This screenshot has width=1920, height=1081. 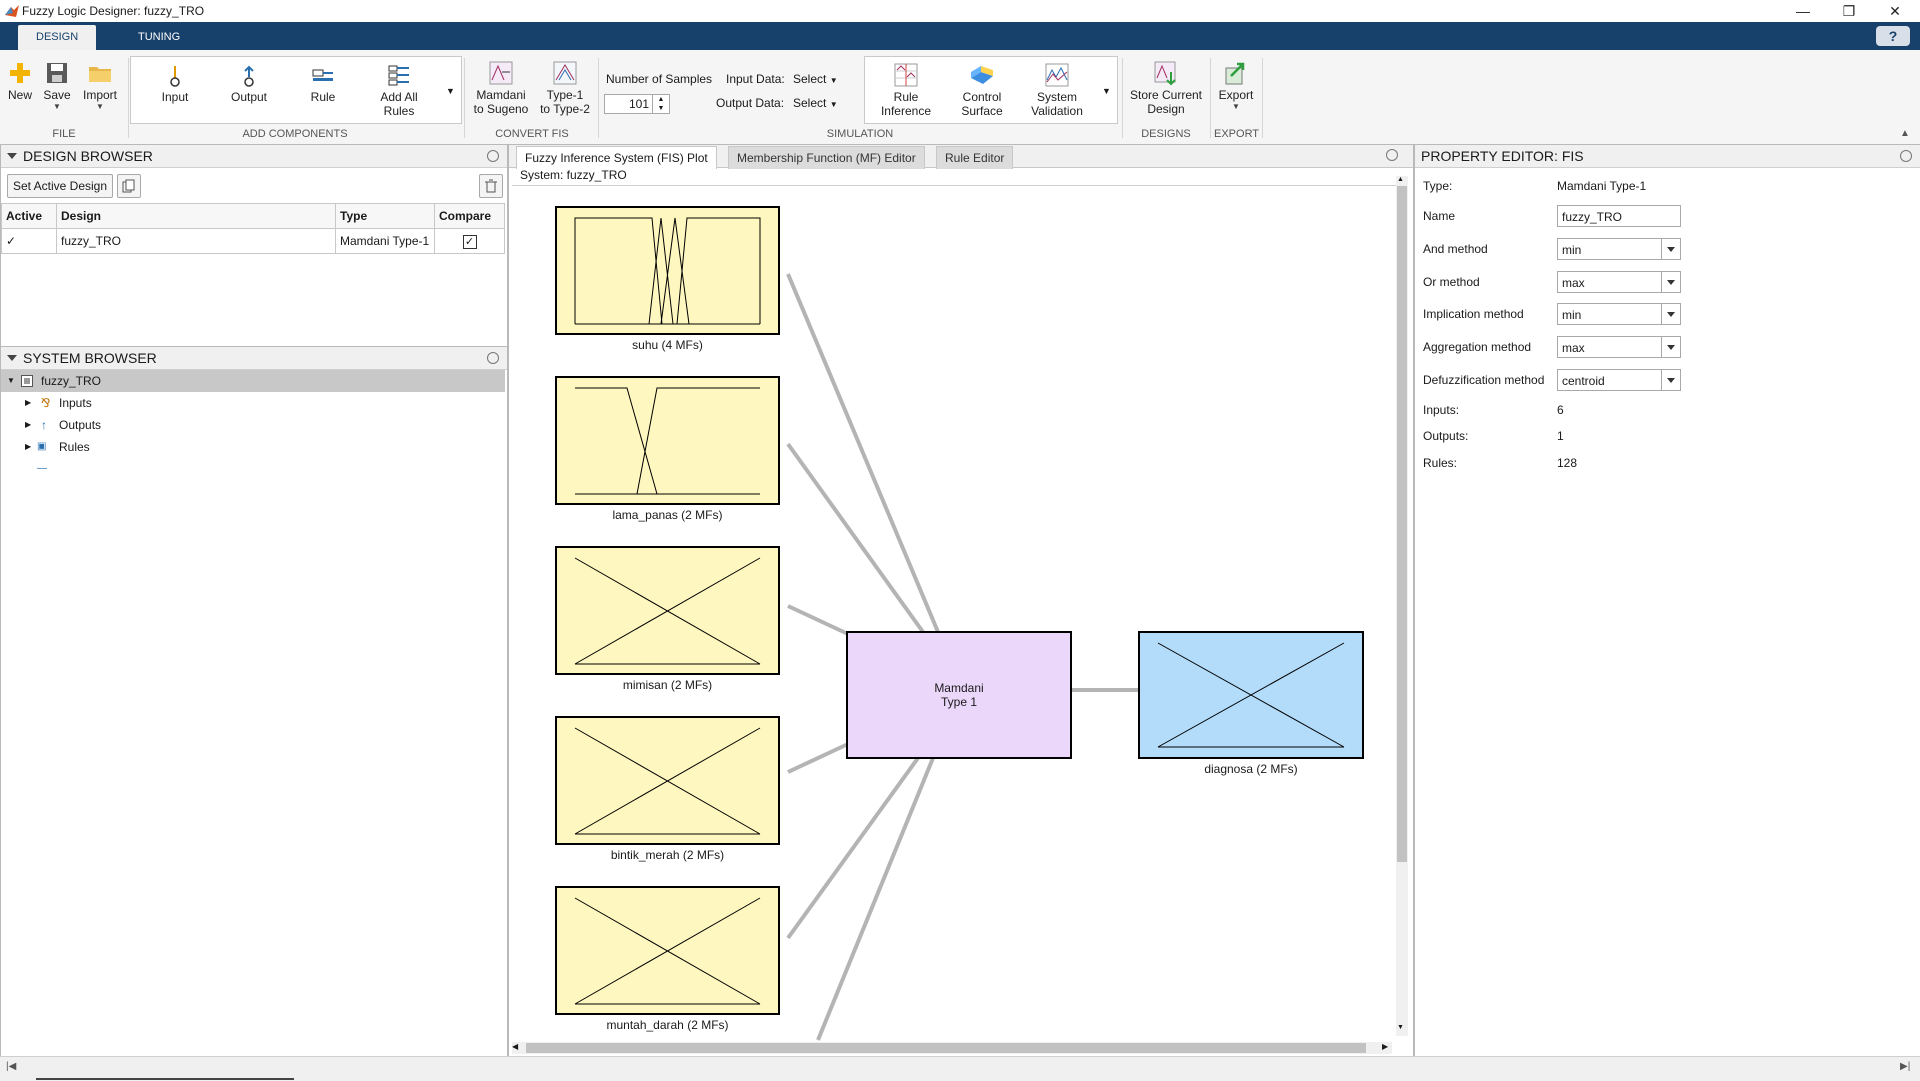 I want to click on minimize-button: —, so click(x=1803, y=11).